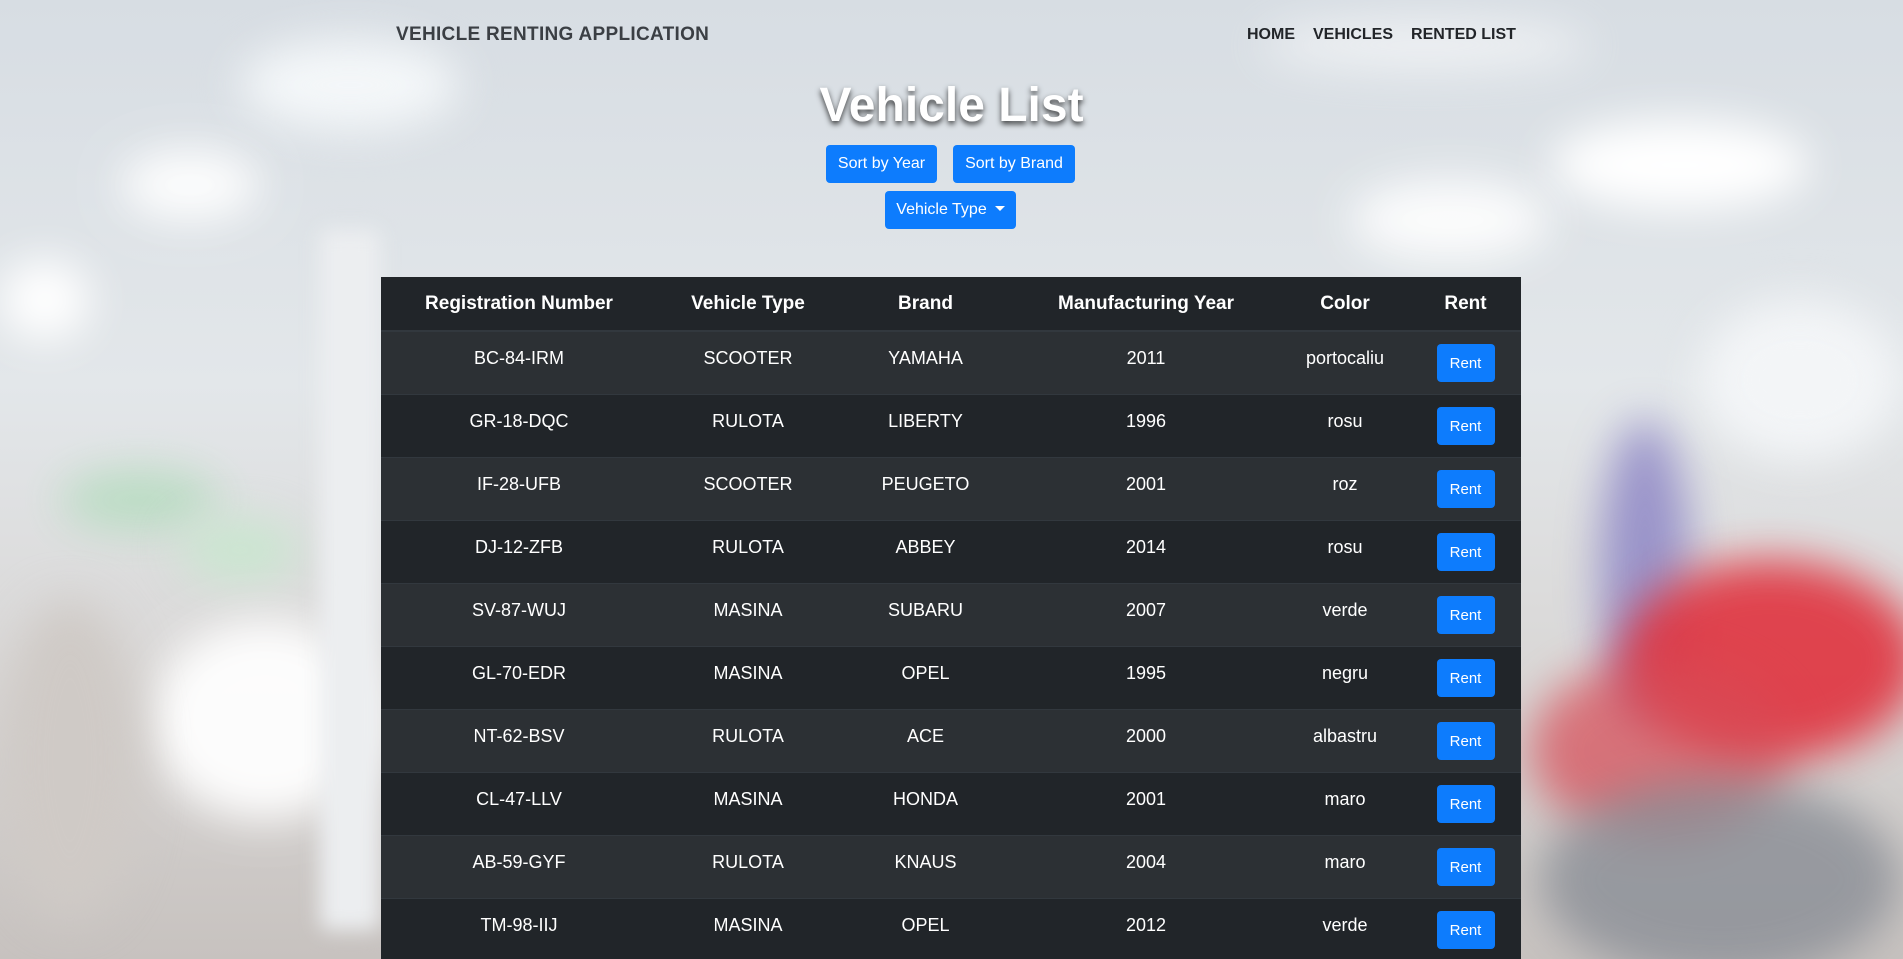 The height and width of the screenshot is (959, 1903). I want to click on brand-cell: YAMAHA, so click(925, 362).